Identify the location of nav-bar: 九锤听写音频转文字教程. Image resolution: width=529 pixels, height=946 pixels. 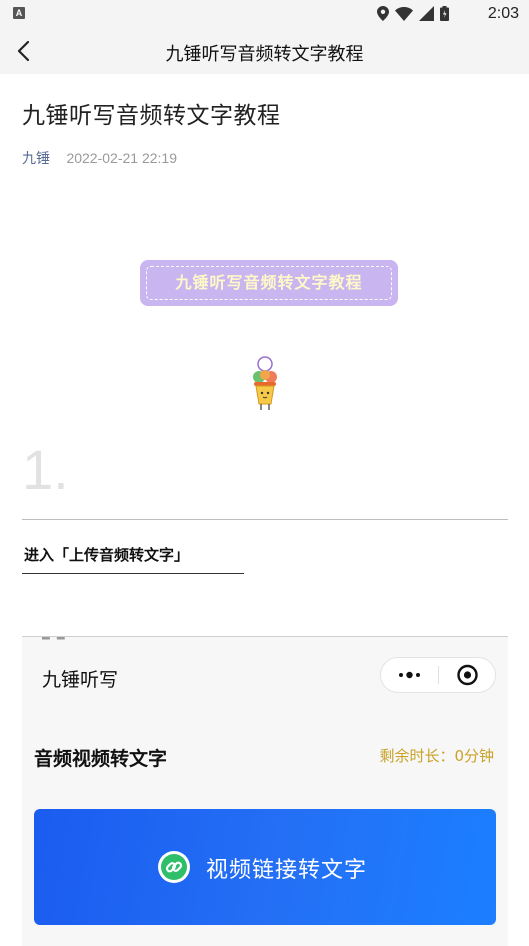
(264, 51).